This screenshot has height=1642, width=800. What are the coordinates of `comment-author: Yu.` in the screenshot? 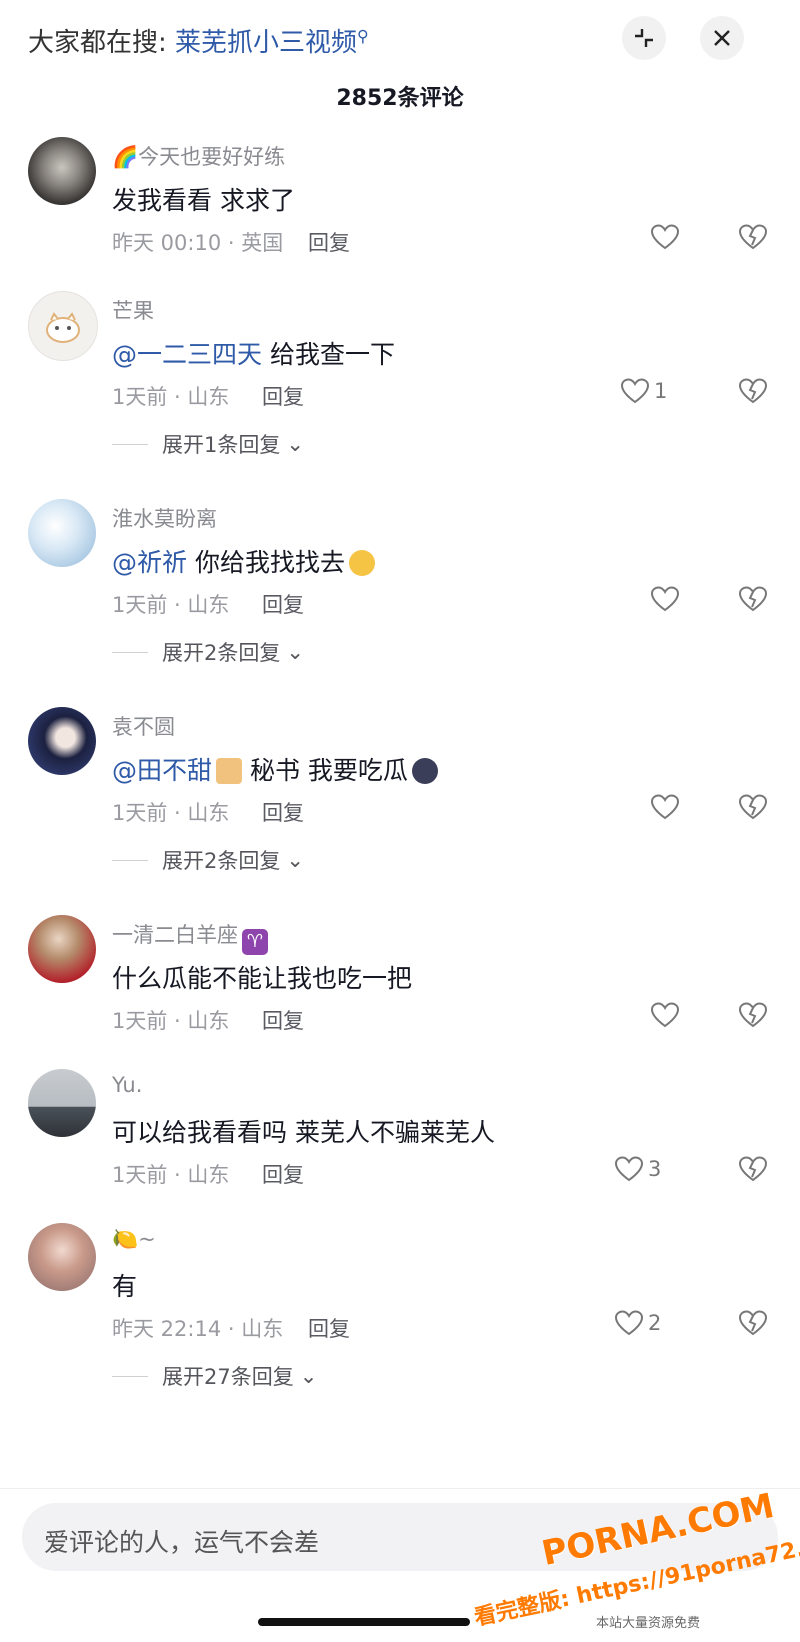 It's located at (127, 1085).